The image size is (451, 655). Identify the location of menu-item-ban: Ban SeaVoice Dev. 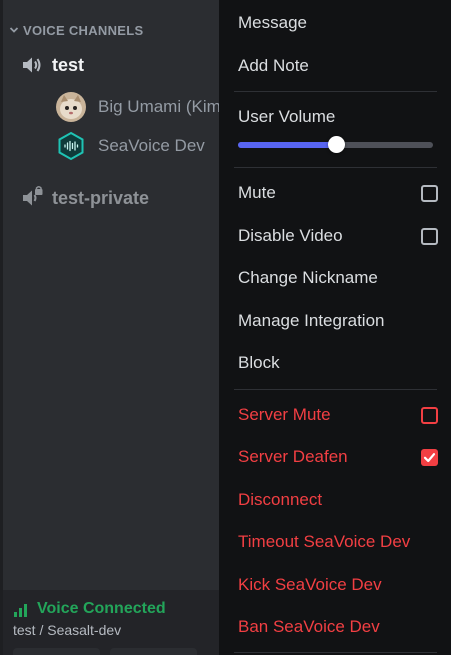
(338, 627).